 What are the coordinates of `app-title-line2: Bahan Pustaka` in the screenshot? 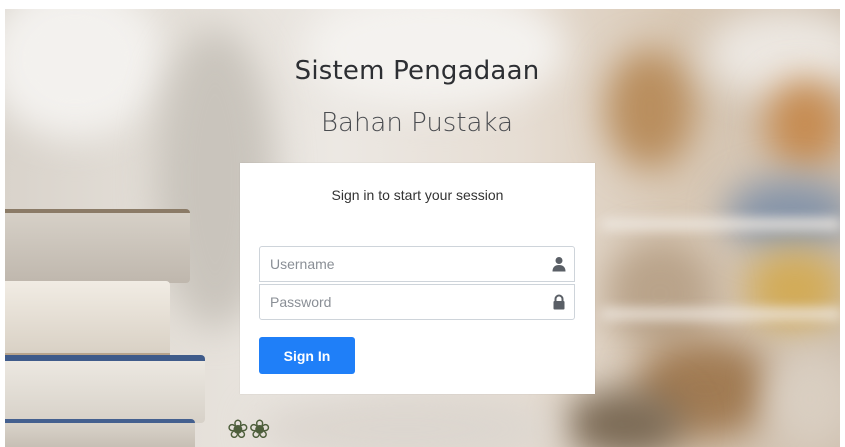 It's located at (417, 123).